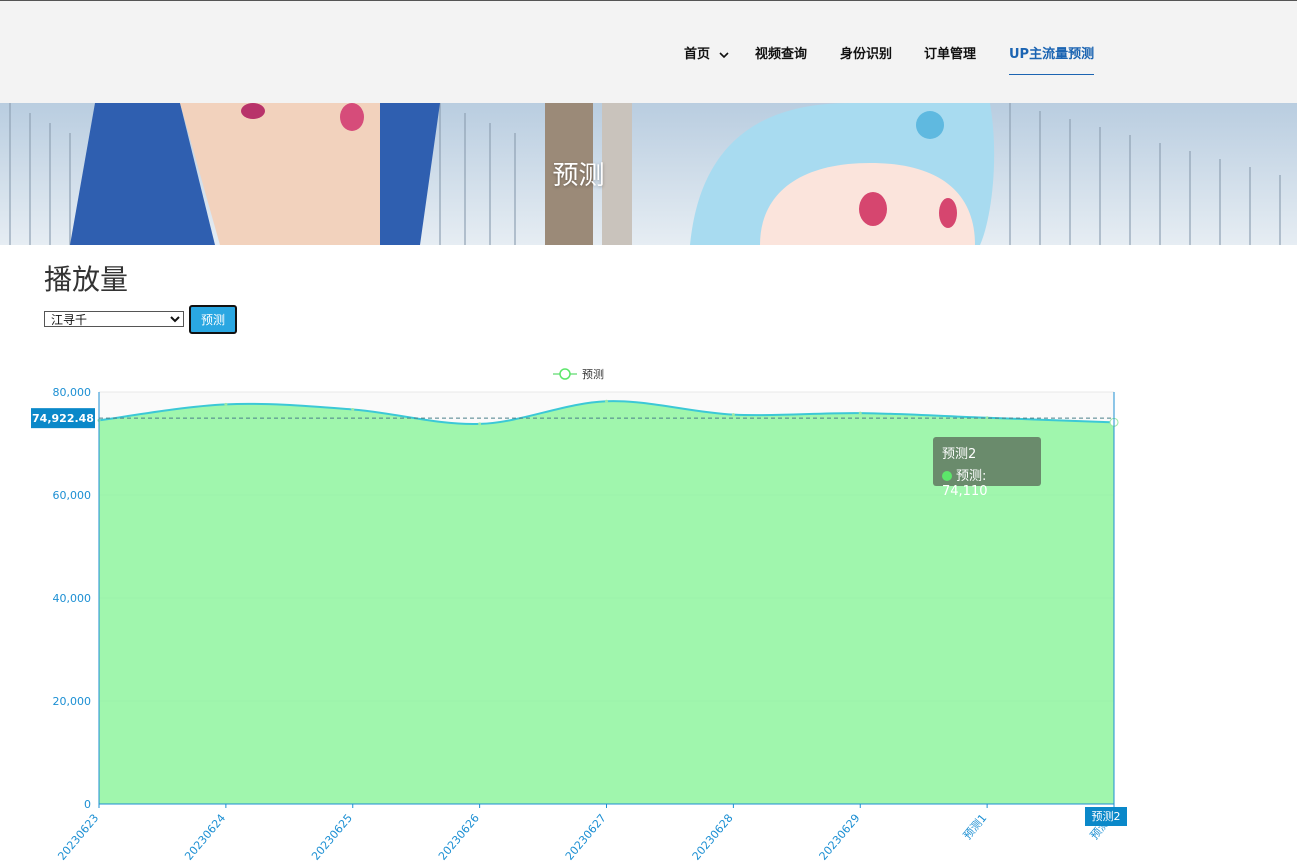  I want to click on page-title: 播放量, so click(86, 279).